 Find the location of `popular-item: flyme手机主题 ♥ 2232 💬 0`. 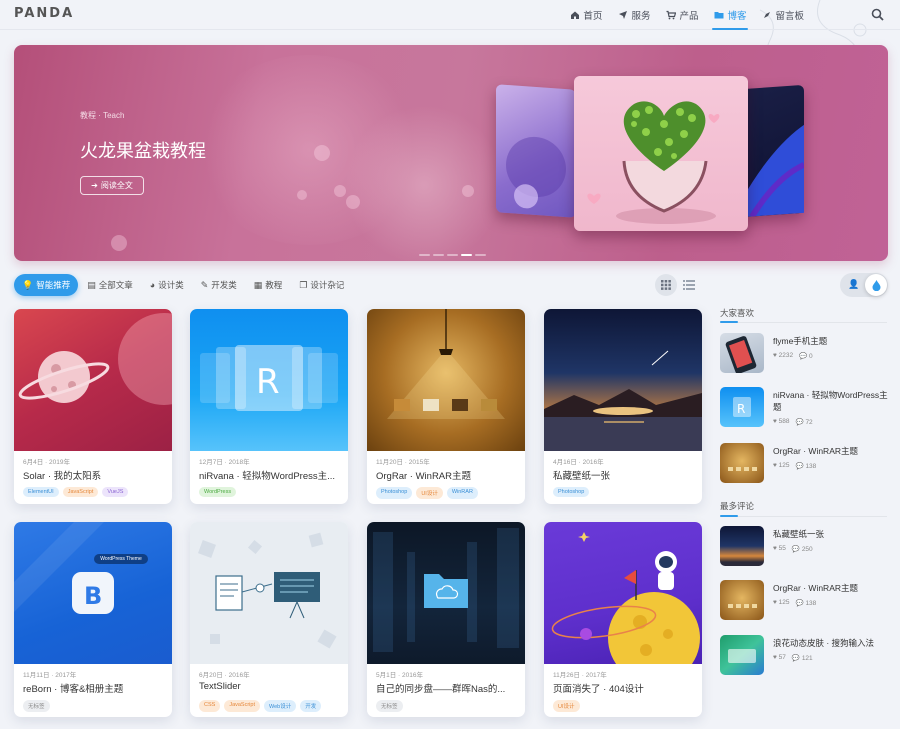

popular-item: flyme手机主题 ♥ 2232 💬 0 is located at coordinates (804, 354).